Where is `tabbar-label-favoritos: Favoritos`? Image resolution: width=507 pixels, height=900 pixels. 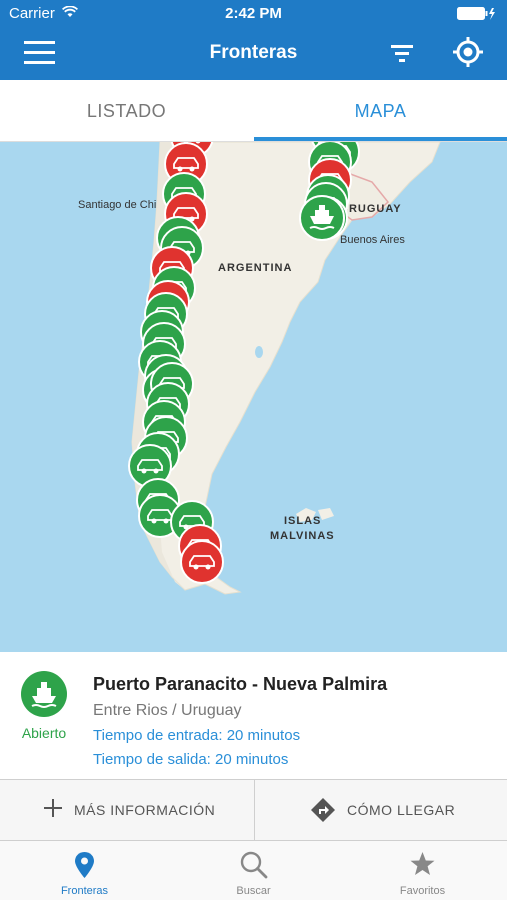
tabbar-label-favoritos: Favoritos is located at coordinates (422, 891).